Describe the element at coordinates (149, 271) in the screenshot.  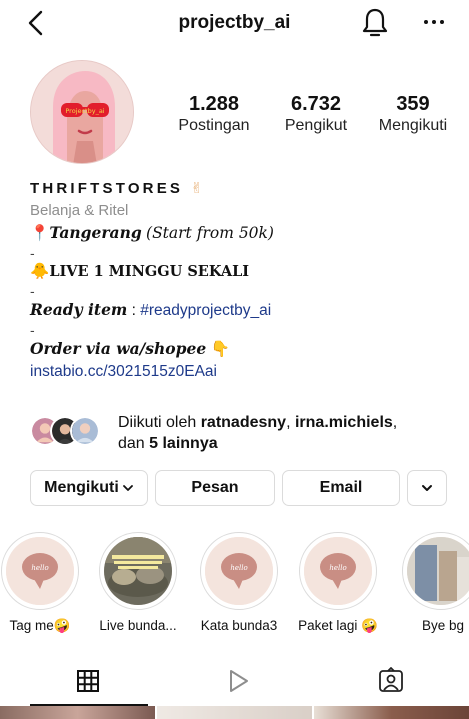
I see `live-text: LIVE 1 MINGGU SEKALI` at that location.